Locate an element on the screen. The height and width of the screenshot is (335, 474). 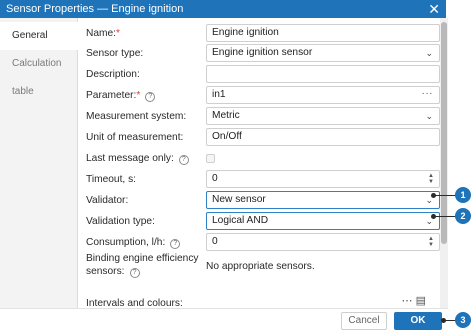
measurement-system-value: Metric is located at coordinates (226, 115).